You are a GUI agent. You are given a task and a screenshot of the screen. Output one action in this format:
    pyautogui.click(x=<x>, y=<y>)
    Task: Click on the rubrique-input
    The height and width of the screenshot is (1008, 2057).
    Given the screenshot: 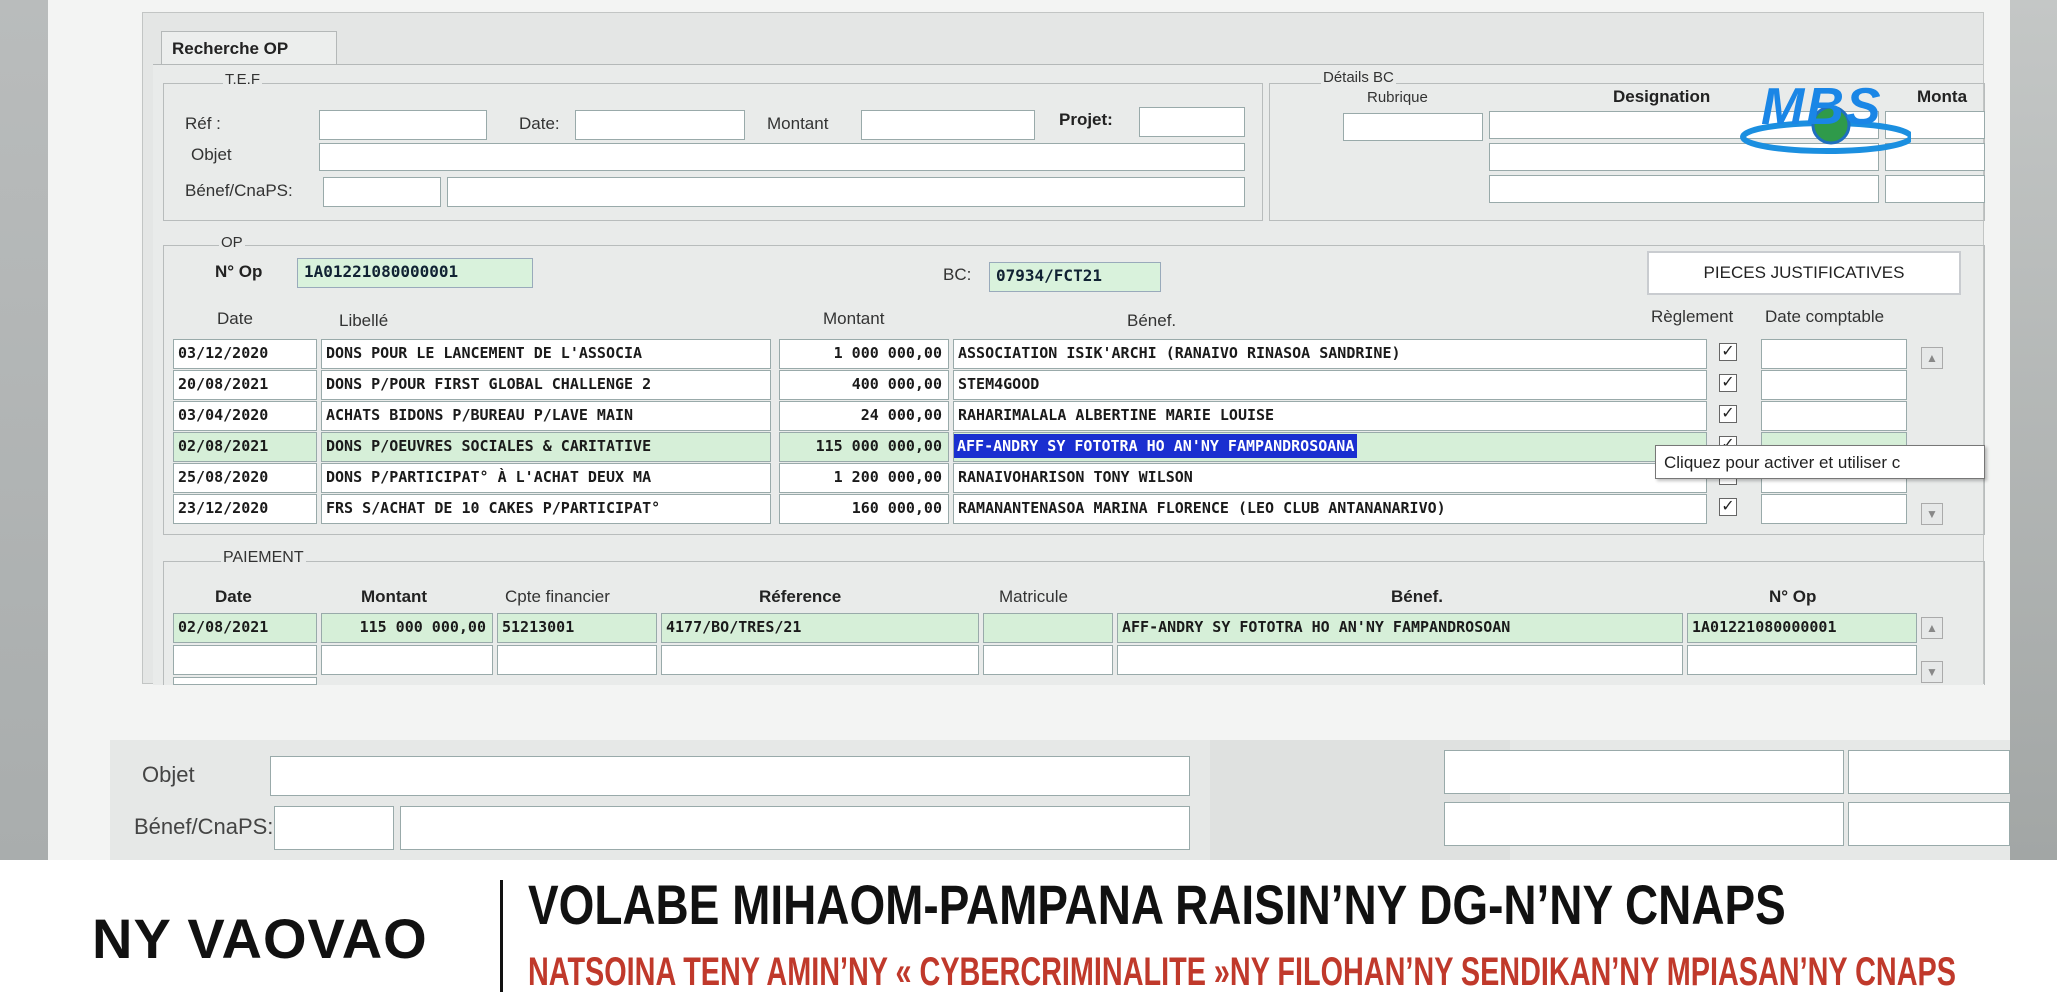 What is the action you would take?
    pyautogui.click(x=1413, y=127)
    